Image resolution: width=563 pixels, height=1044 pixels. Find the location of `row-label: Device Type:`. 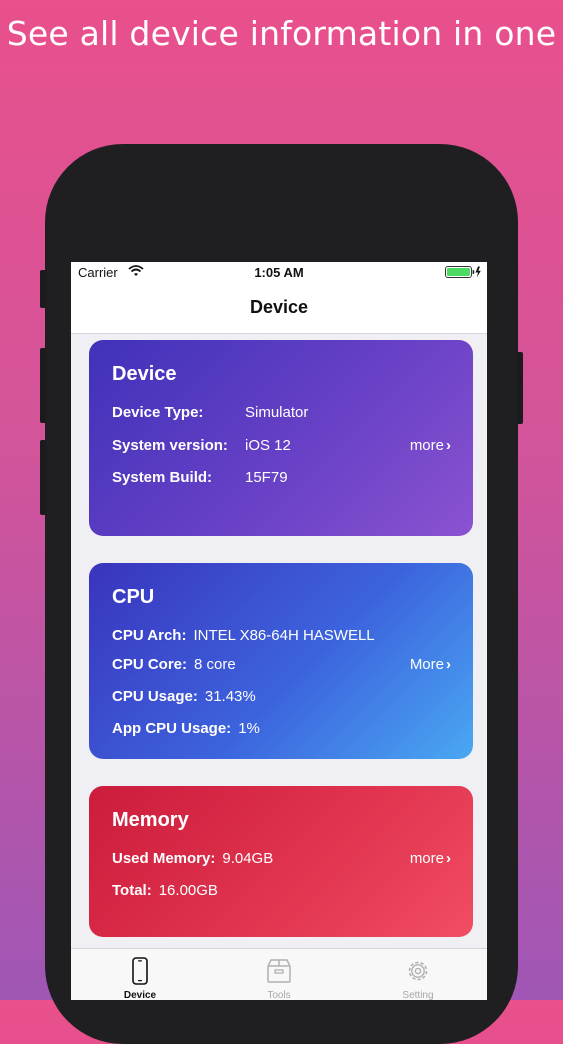

row-label: Device Type: is located at coordinates (158, 412).